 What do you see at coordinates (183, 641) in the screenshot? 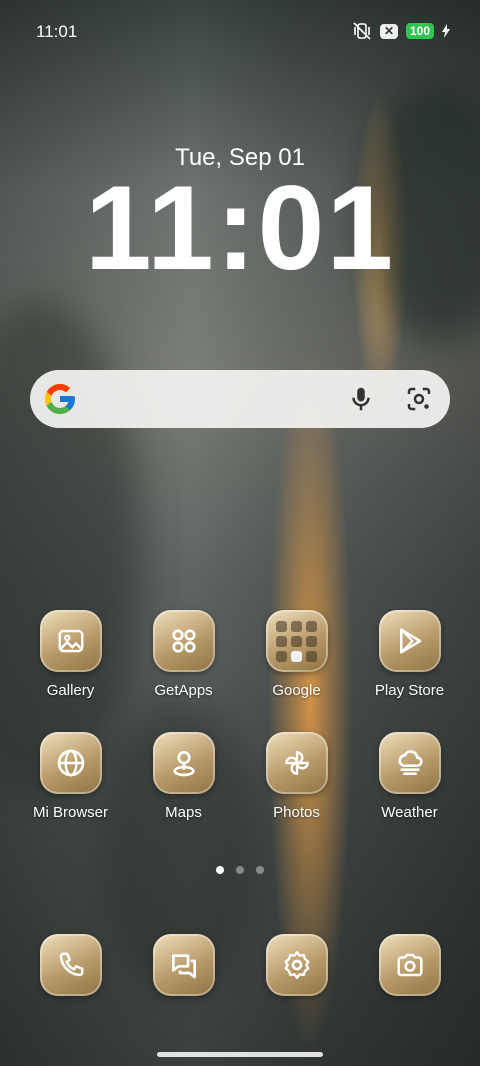
I see `getapps-icon` at bounding box center [183, 641].